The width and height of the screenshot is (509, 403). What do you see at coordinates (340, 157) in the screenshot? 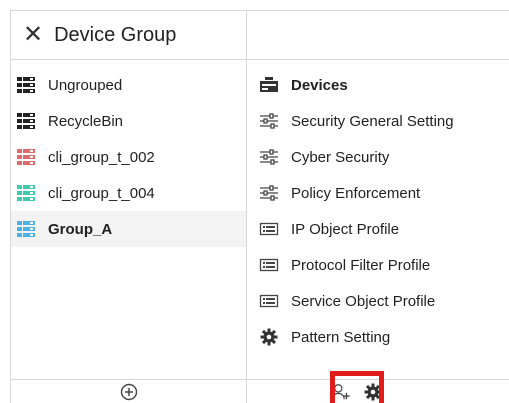
I see `menu-item-label: Cyber Security` at bounding box center [340, 157].